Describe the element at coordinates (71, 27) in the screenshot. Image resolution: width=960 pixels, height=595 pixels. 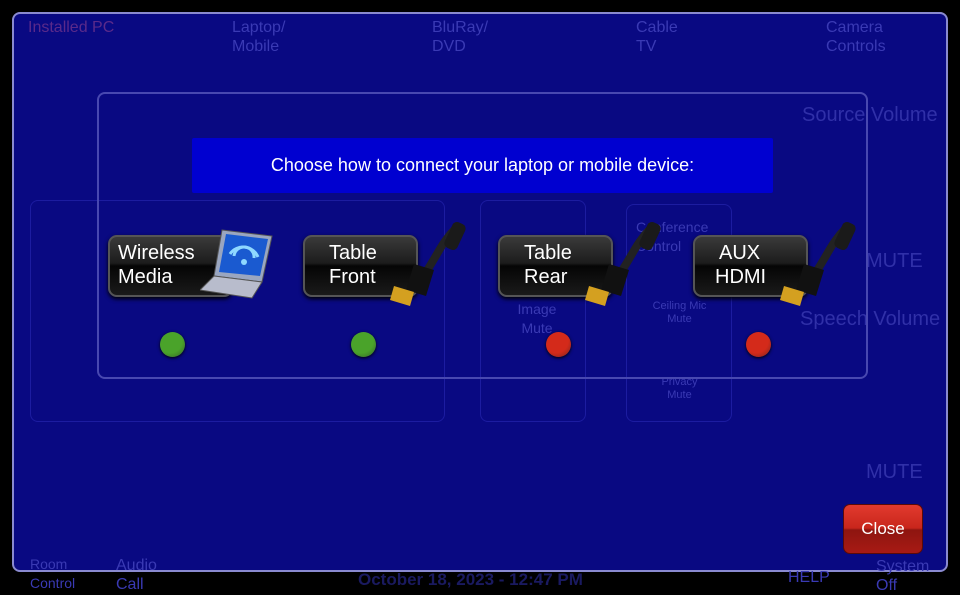
I see `tab-installed-pc: Installed PC` at that location.